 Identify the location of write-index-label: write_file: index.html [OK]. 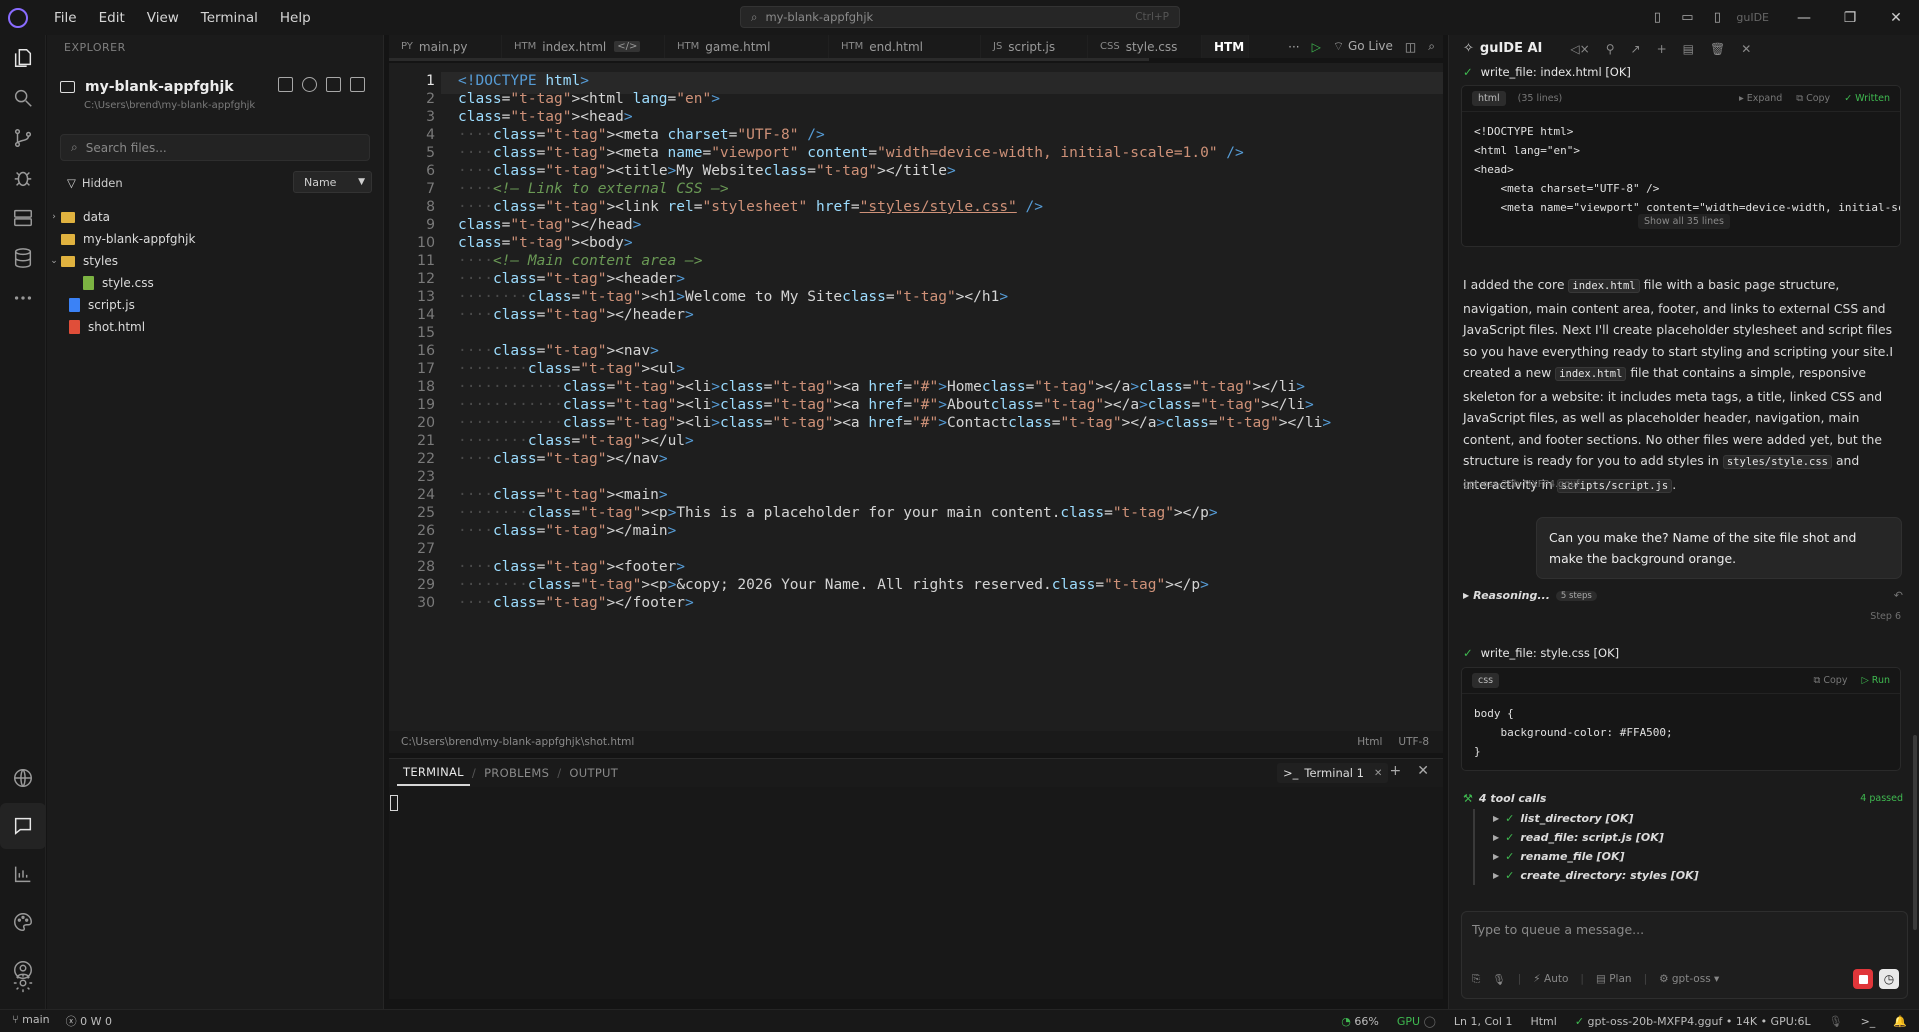
(1555, 72).